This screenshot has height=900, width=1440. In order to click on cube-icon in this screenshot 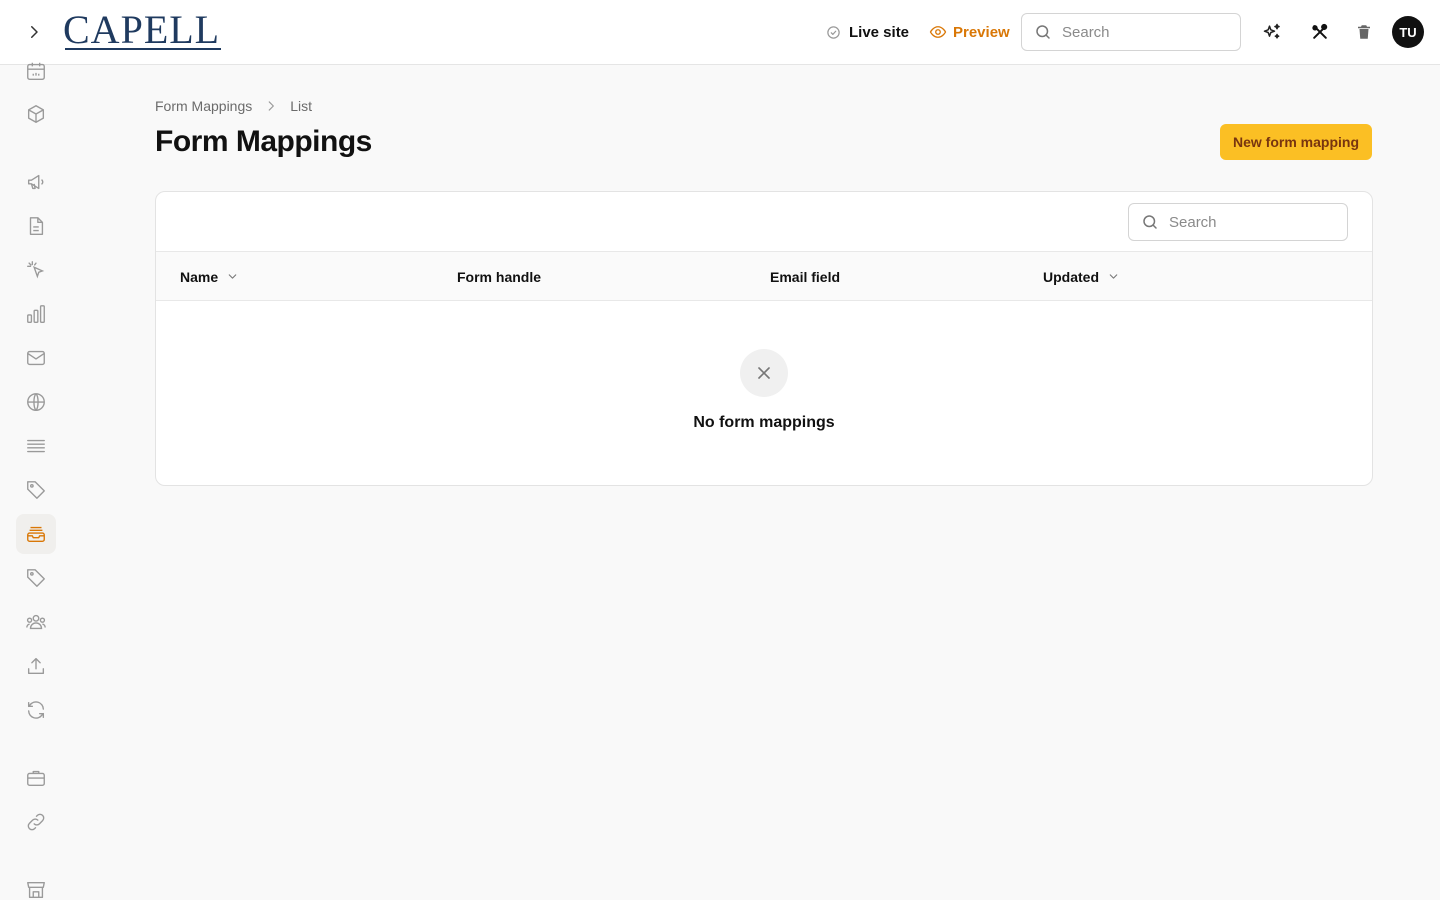, I will do `click(36, 114)`.